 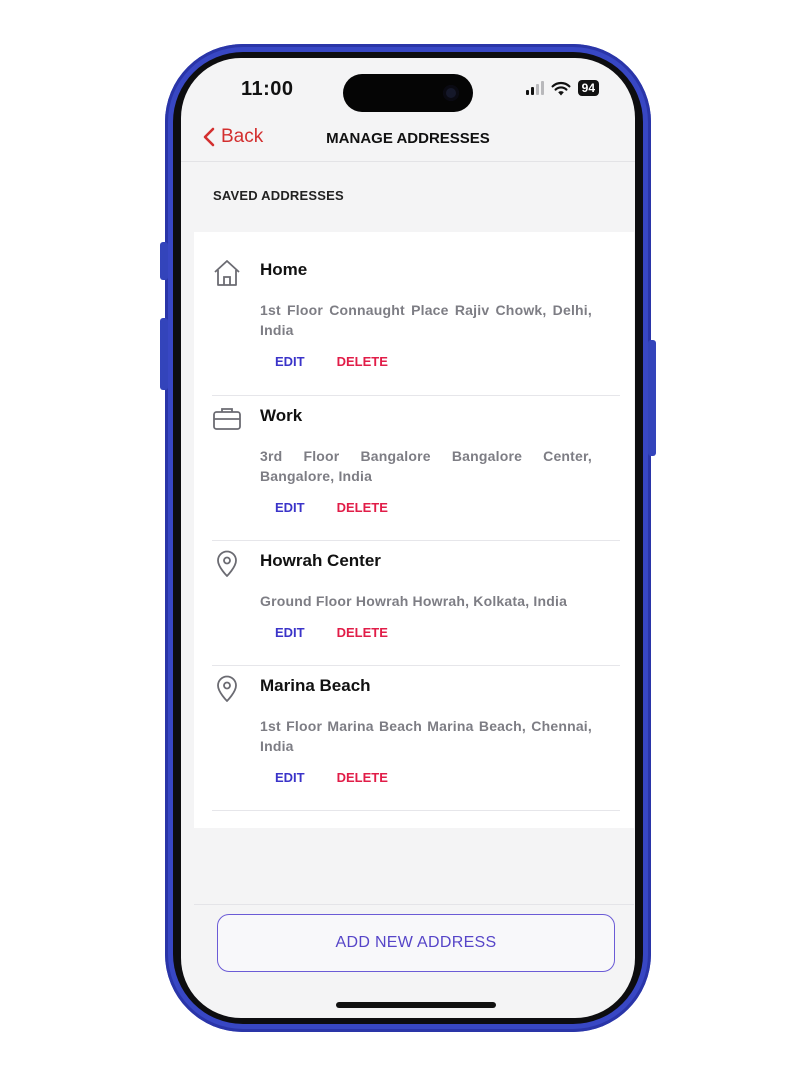 I want to click on status-icons: 94, so click(x=562, y=88).